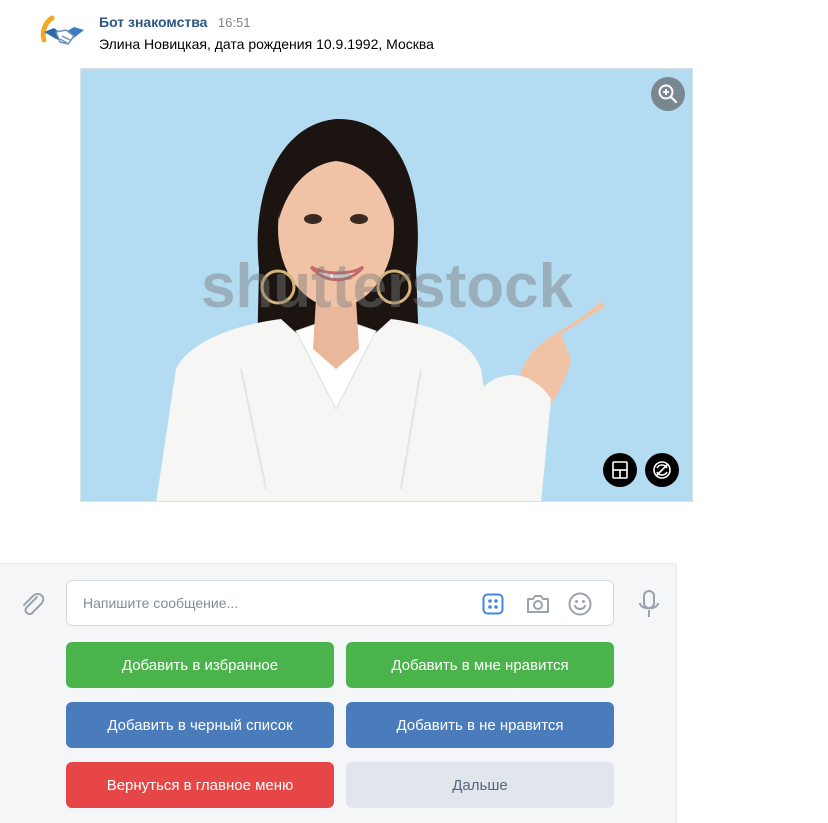 The height and width of the screenshot is (823, 828). What do you see at coordinates (480, 785) in the screenshot?
I see `next-button: Дальше` at bounding box center [480, 785].